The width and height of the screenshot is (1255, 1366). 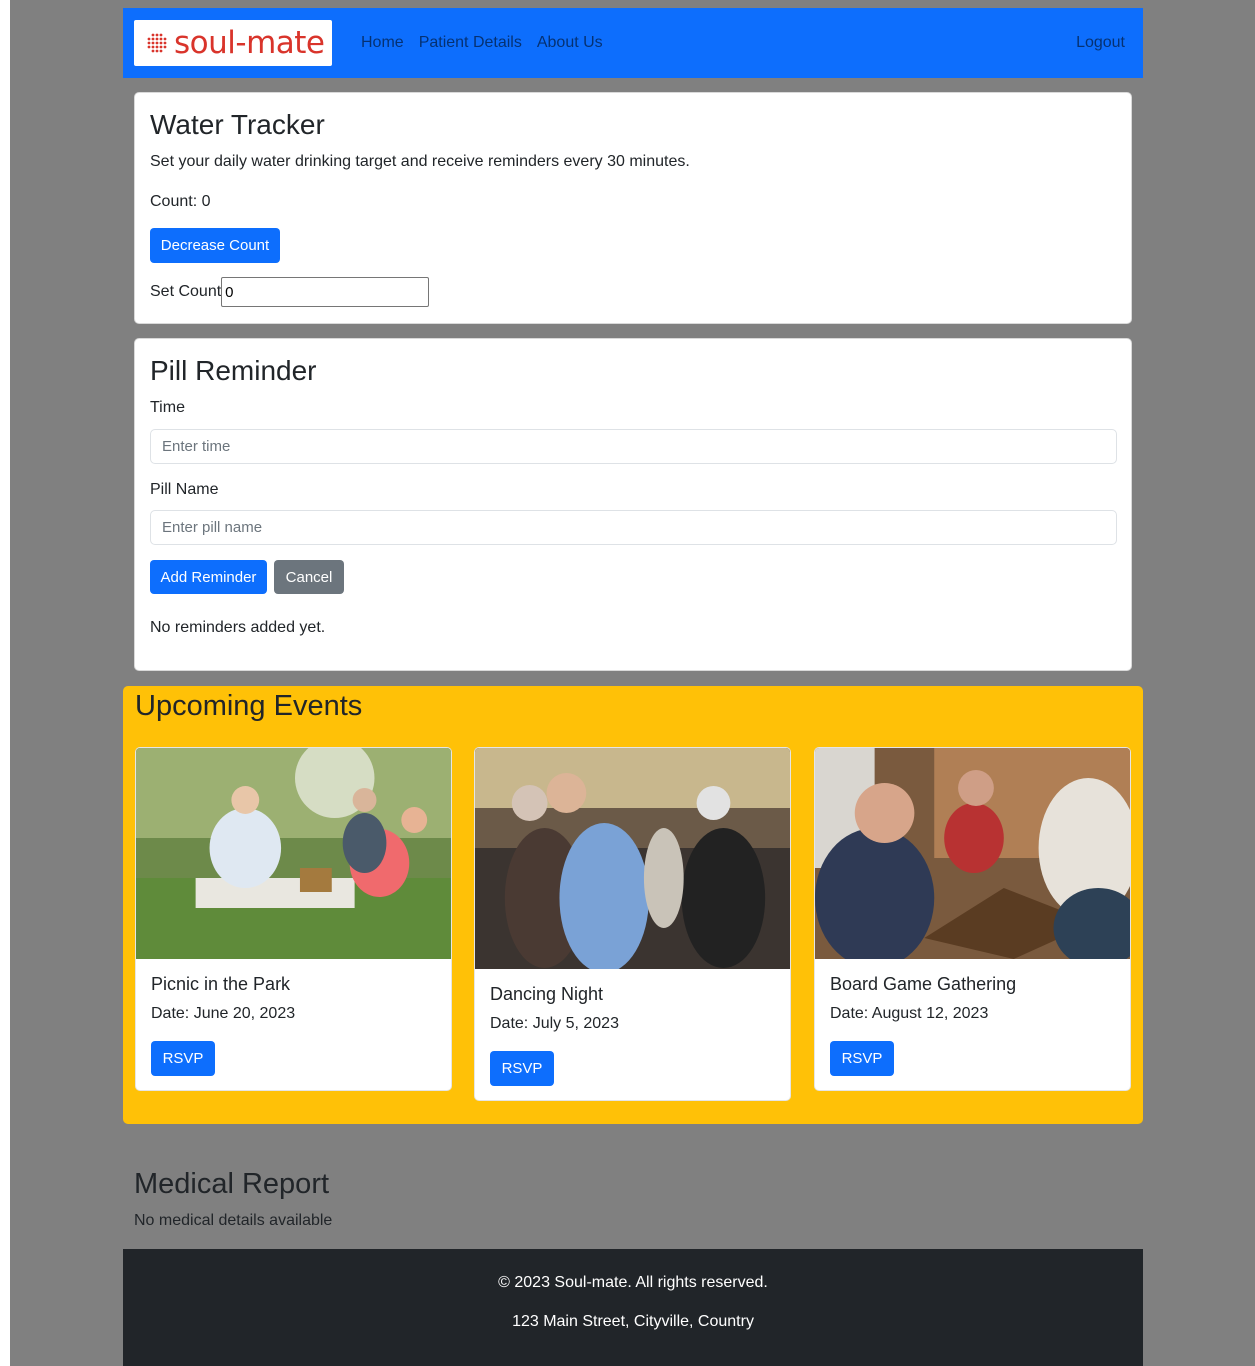 What do you see at coordinates (972, 853) in the screenshot?
I see `chess-photo` at bounding box center [972, 853].